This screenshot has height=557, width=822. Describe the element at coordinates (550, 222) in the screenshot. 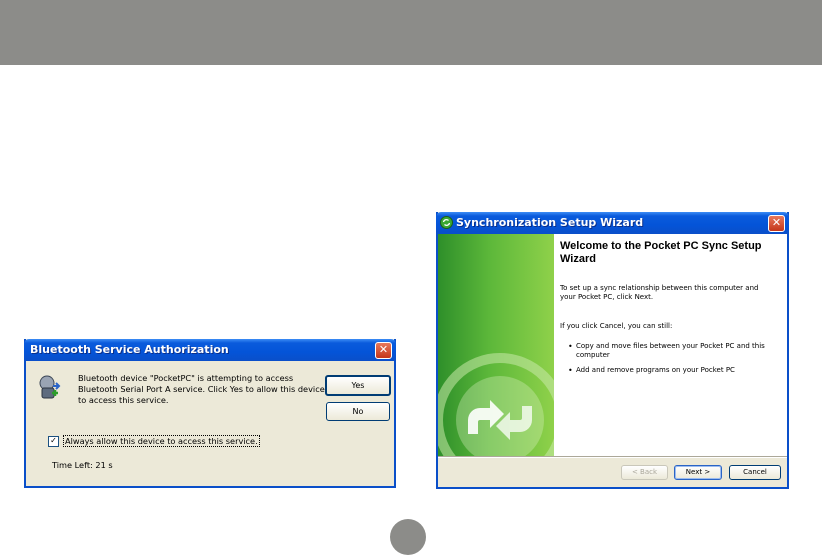

I see `wizard-title: Synchronization Setup Wizard` at that location.